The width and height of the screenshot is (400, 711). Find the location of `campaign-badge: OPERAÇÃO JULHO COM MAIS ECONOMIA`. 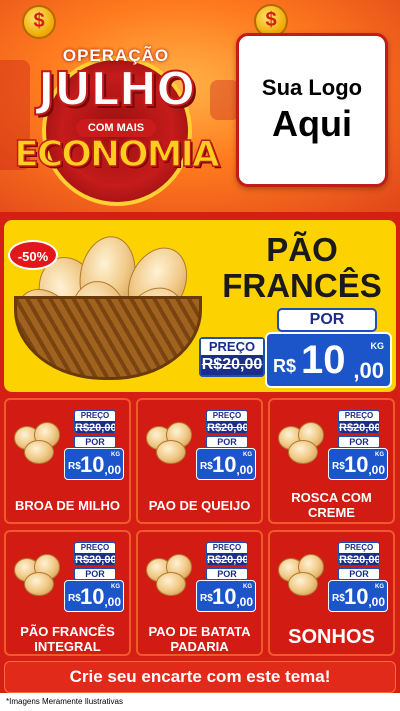

campaign-badge: OPERAÇÃO JULHO COM MAIS ECONOMIA is located at coordinates (116, 112).